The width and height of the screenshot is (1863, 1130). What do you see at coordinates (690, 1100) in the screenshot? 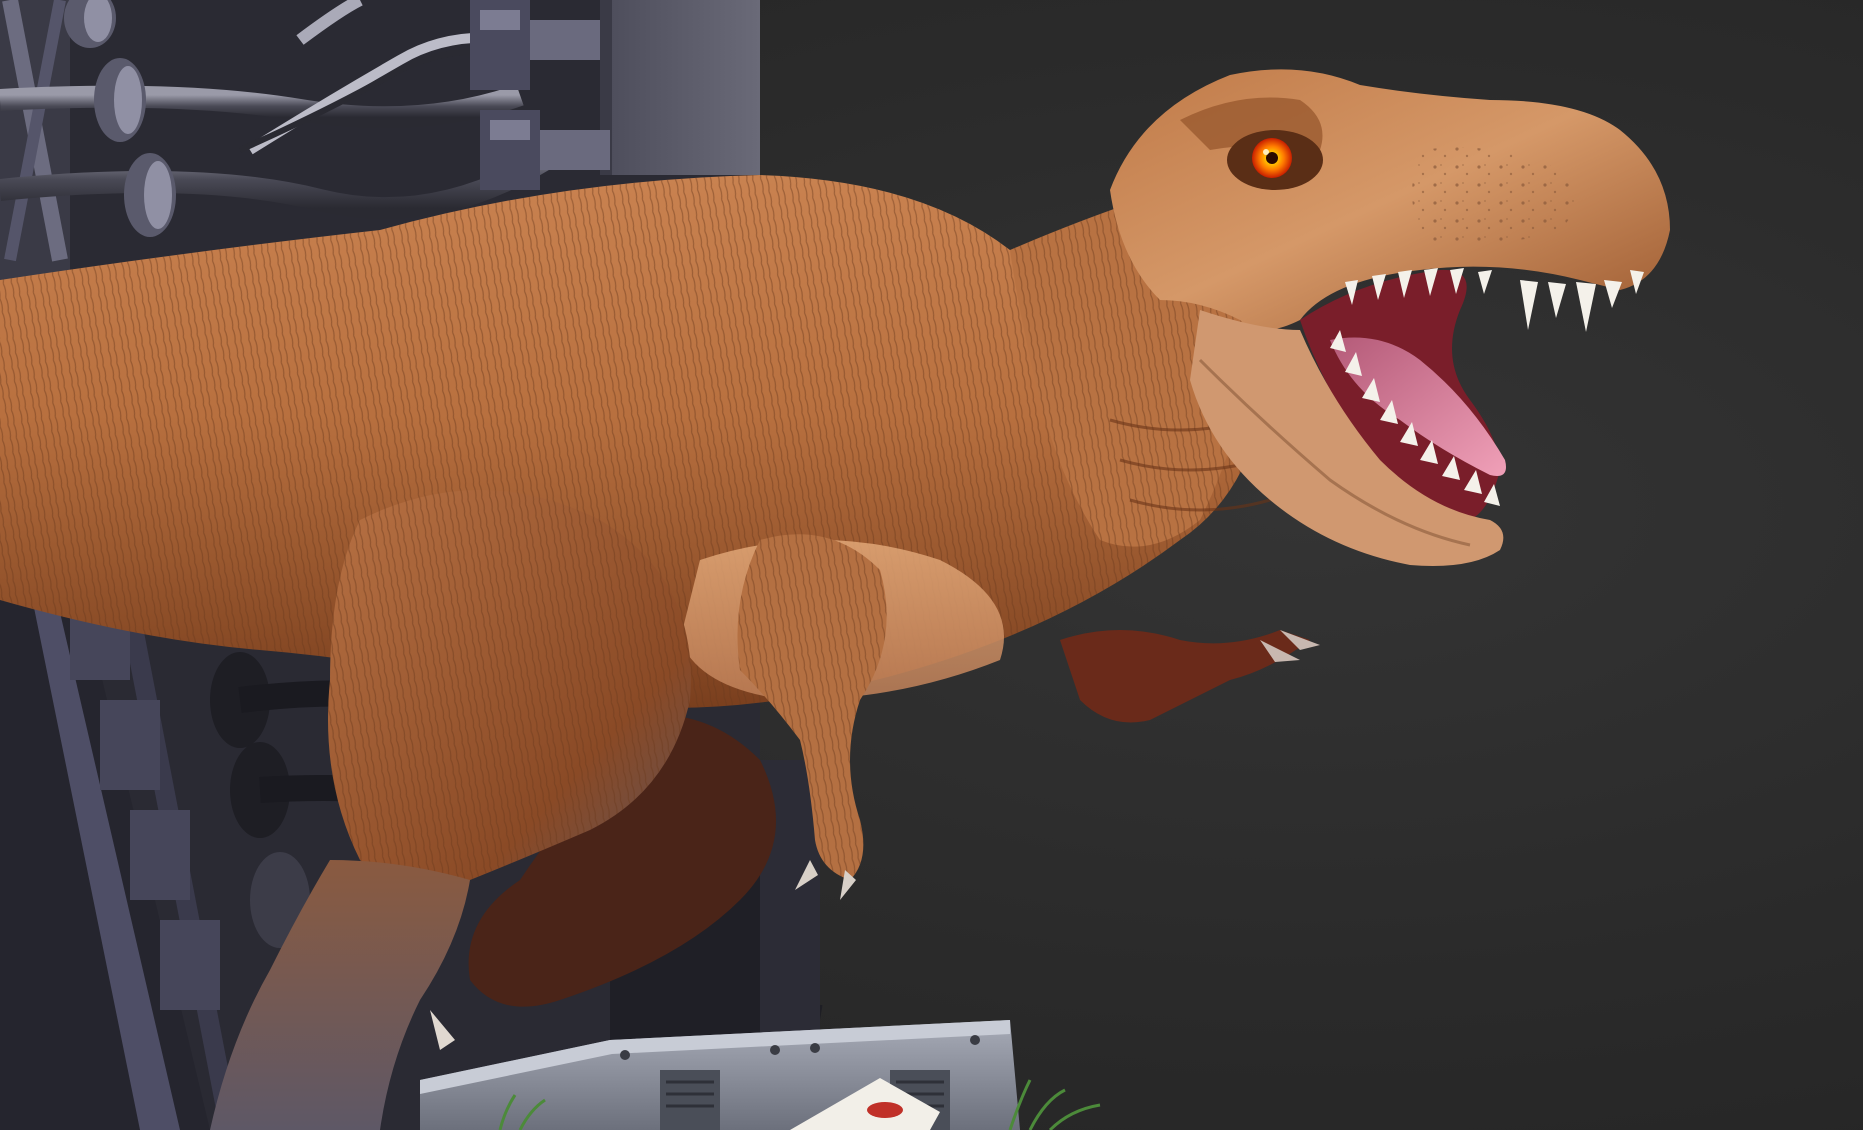
I see `crate-vent-left` at bounding box center [690, 1100].